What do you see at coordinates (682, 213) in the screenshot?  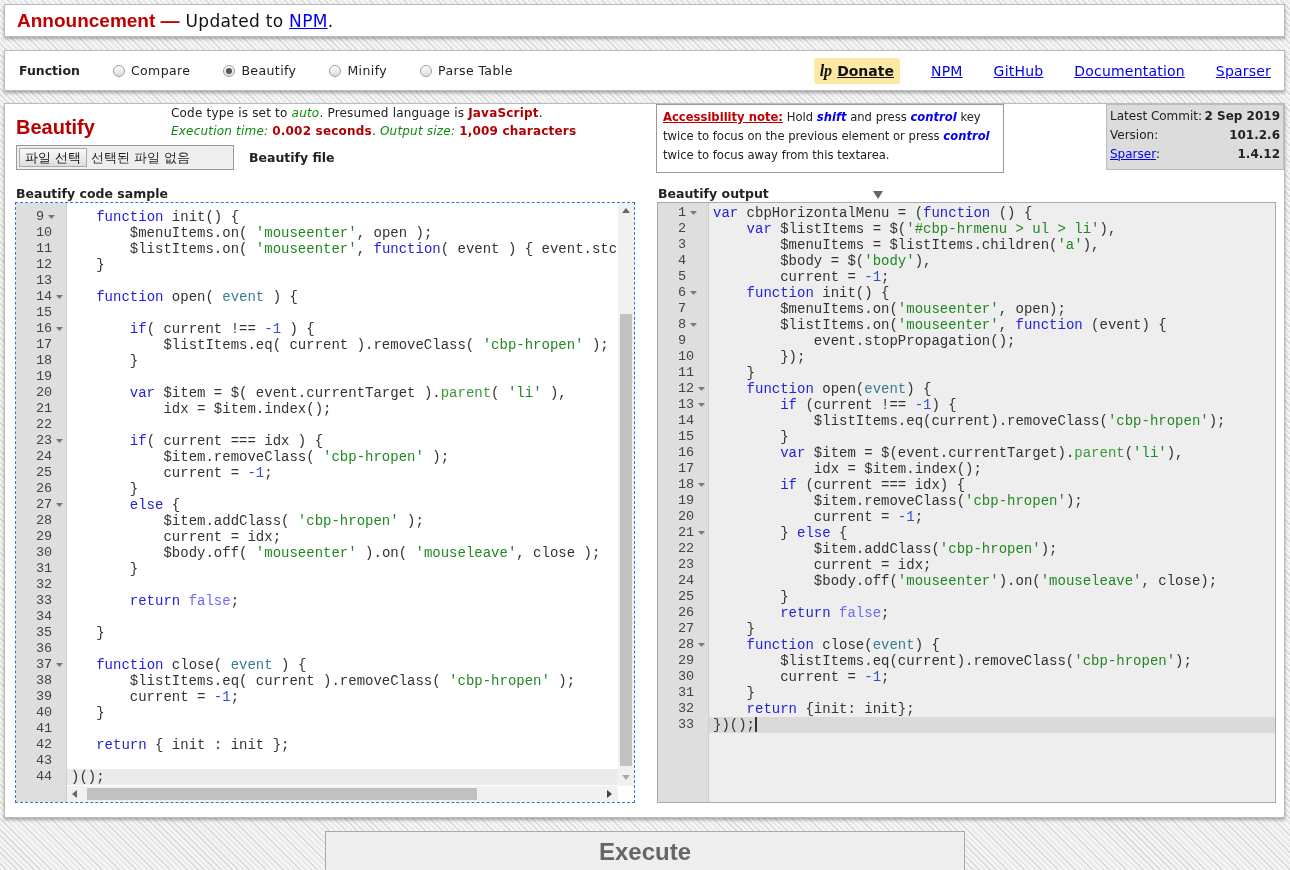 I see `line-number: 1` at bounding box center [682, 213].